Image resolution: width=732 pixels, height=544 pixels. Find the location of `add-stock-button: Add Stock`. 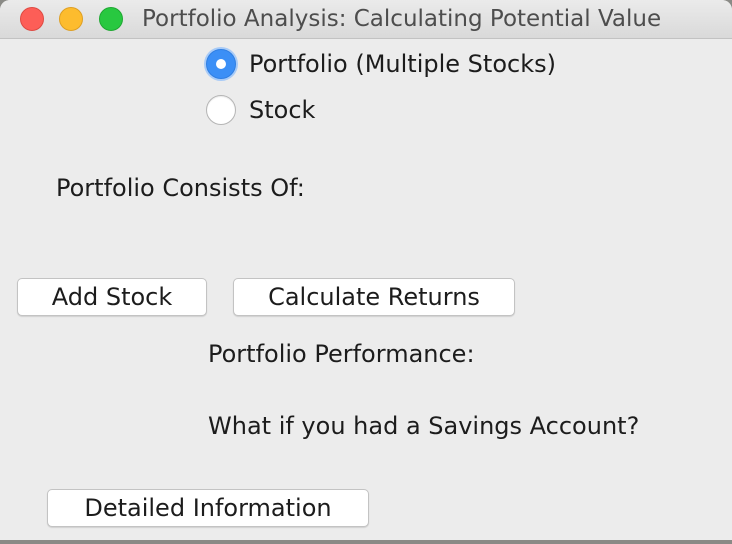

add-stock-button: Add Stock is located at coordinates (112, 297).